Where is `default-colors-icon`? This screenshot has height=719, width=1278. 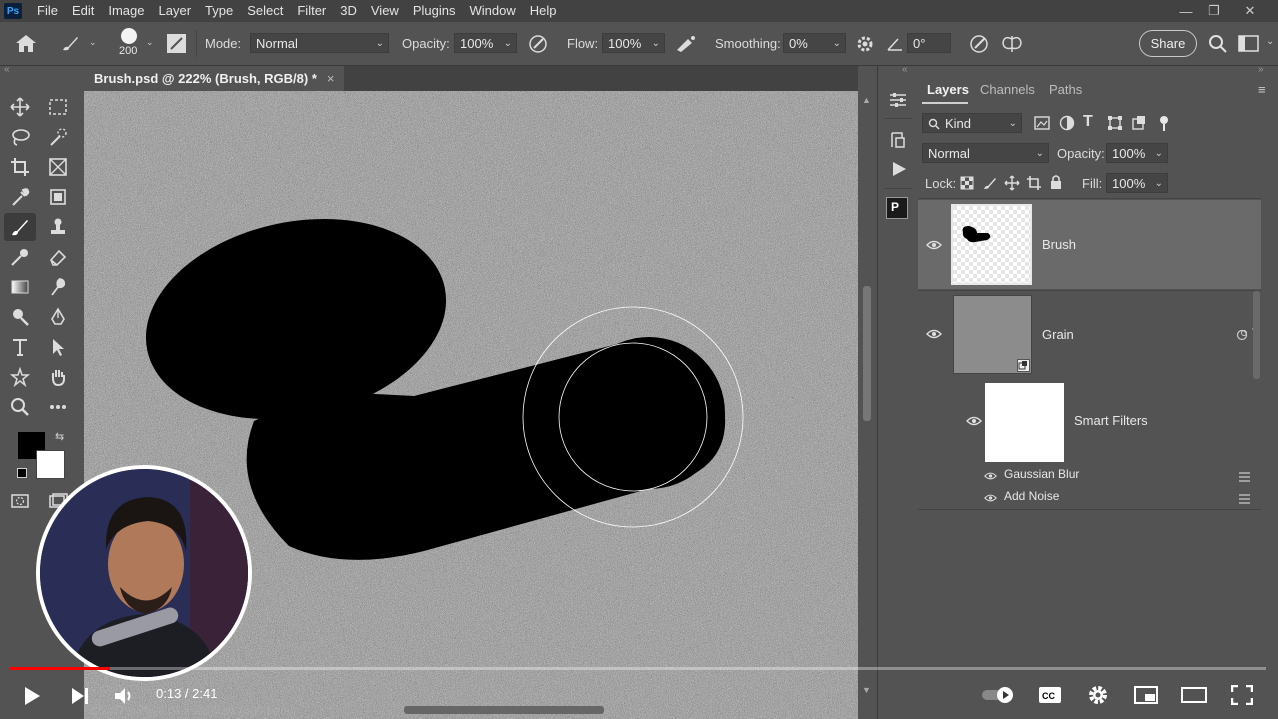
default-colors-icon is located at coordinates (22, 473).